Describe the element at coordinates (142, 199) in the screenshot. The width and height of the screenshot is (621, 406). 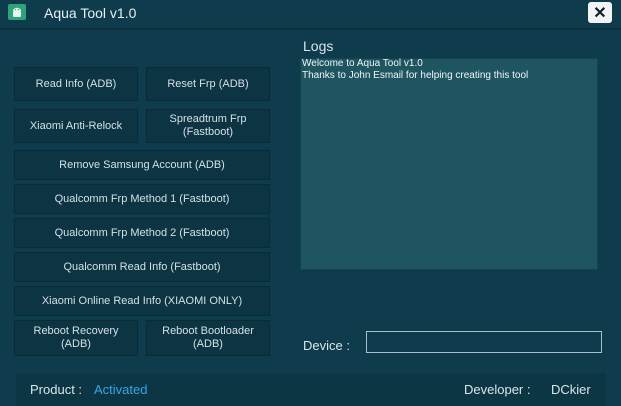
I see `qualcomm-frp-method-1-button: Qualcomm Frp Method 1 (Fastboot)` at that location.